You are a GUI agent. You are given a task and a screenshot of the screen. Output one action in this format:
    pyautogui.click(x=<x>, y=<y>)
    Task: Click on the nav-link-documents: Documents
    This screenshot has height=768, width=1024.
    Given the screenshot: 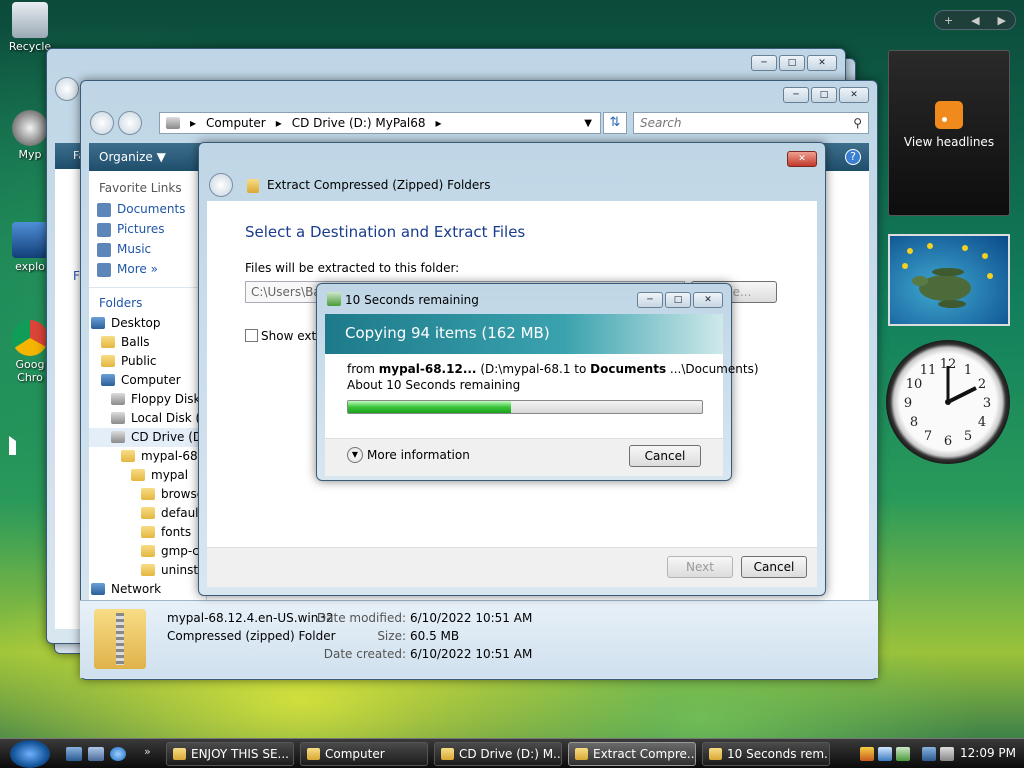 What is the action you would take?
    pyautogui.click(x=147, y=209)
    